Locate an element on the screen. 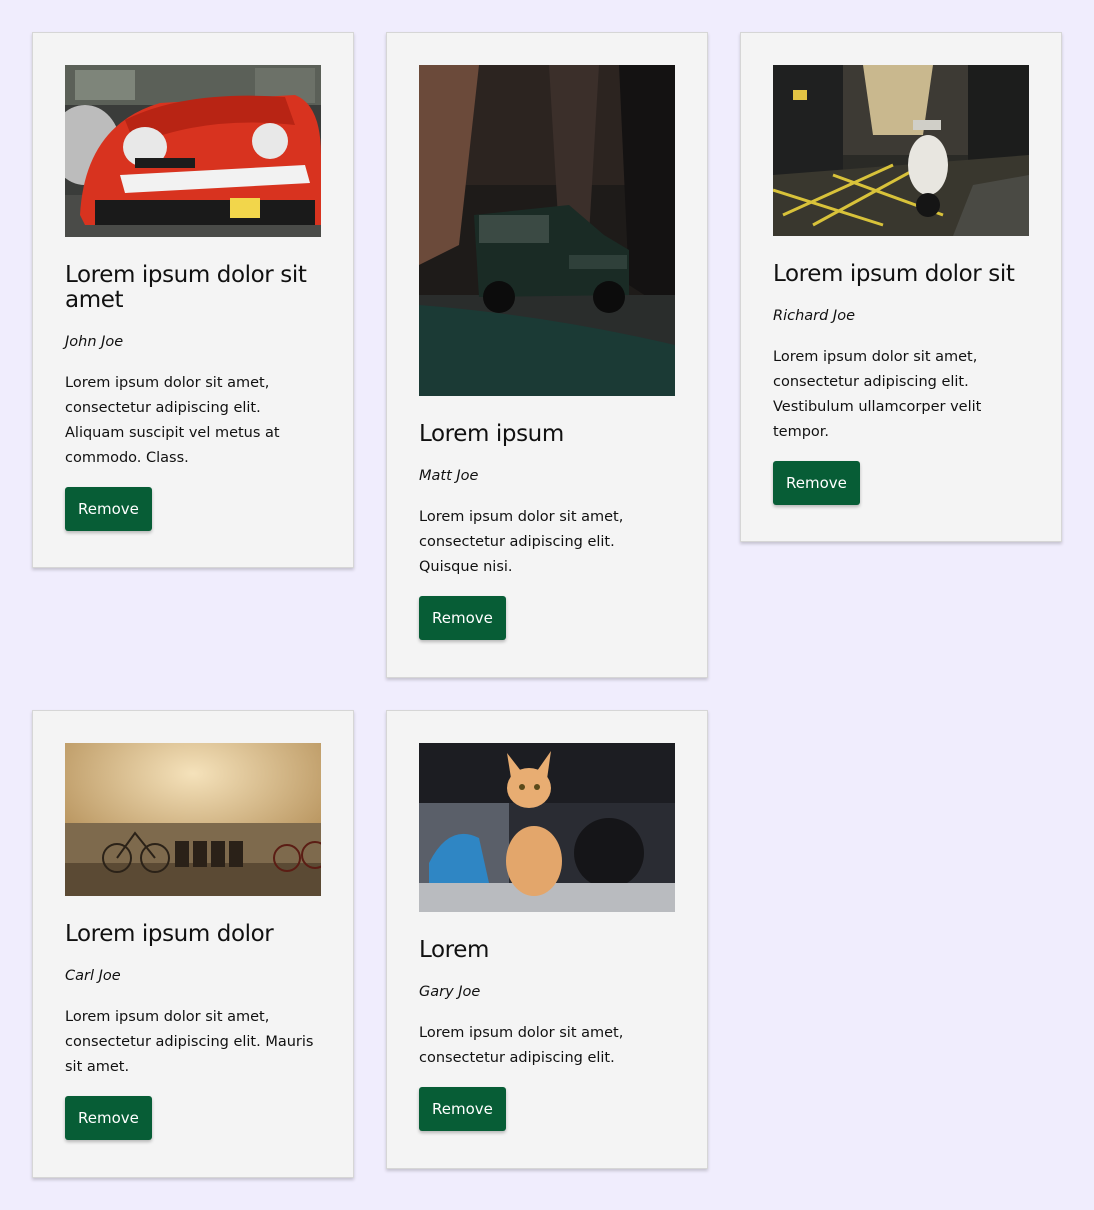 This screenshot has height=1210, width=1094. card-title: Lorem ipsum is located at coordinates (491, 434).